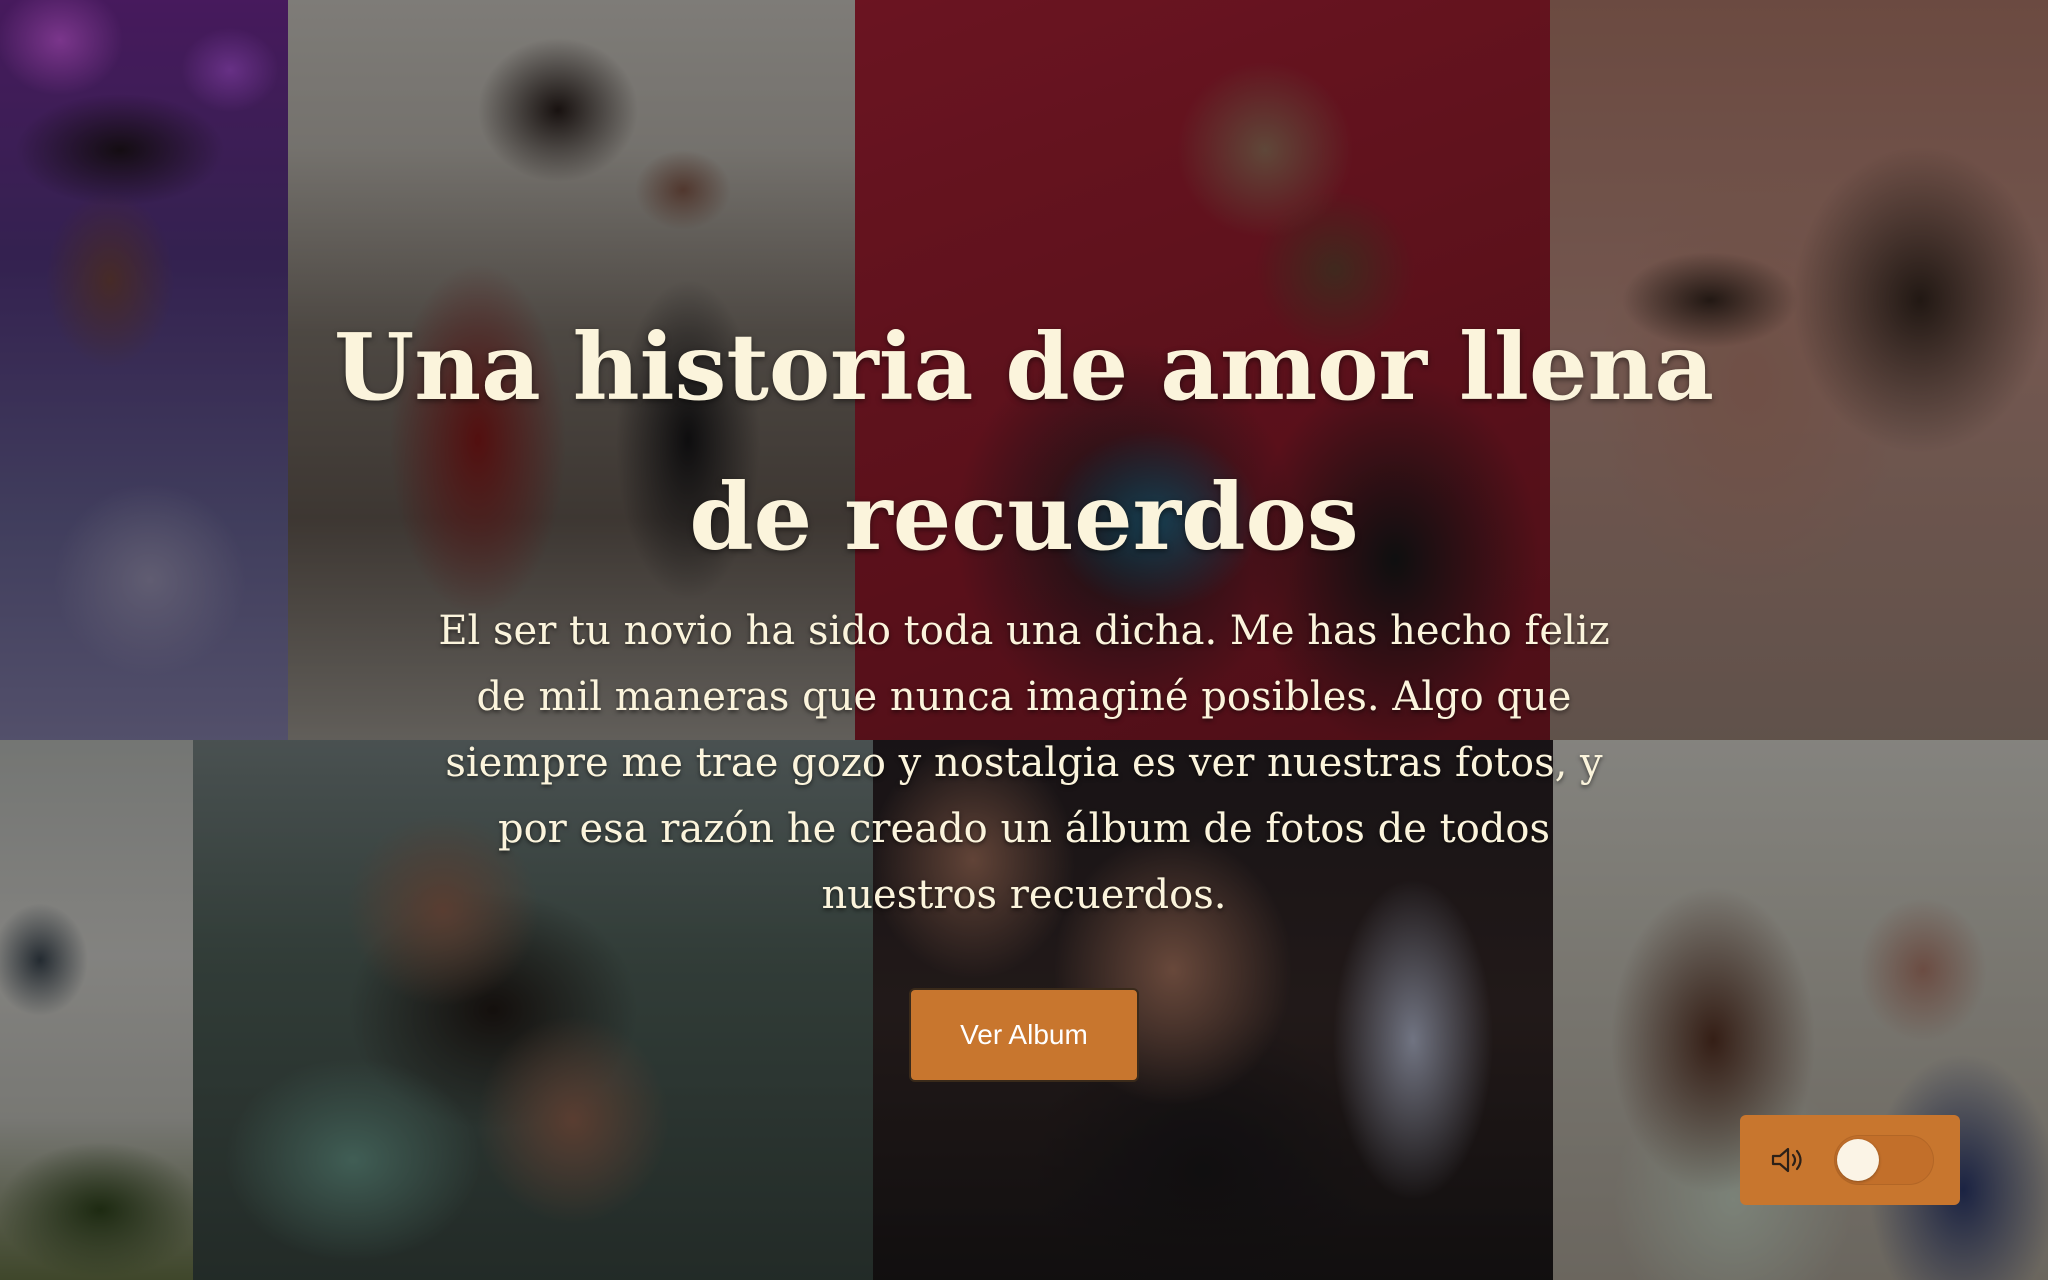  I want to click on hero-title: Una historia de amor llena de recuerdos, so click(1024, 442).